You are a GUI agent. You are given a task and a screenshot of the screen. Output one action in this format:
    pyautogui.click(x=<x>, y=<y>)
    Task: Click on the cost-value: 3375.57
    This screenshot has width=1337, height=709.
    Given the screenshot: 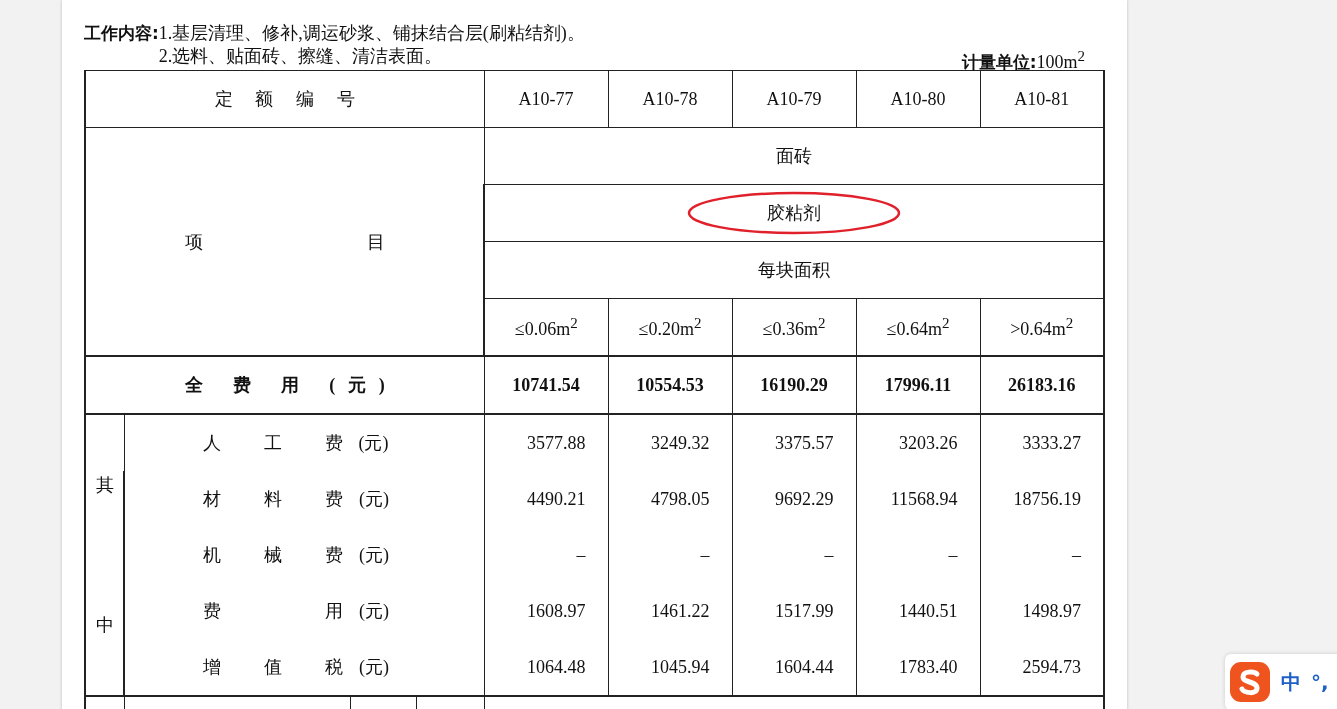 What is the action you would take?
    pyautogui.click(x=804, y=442)
    